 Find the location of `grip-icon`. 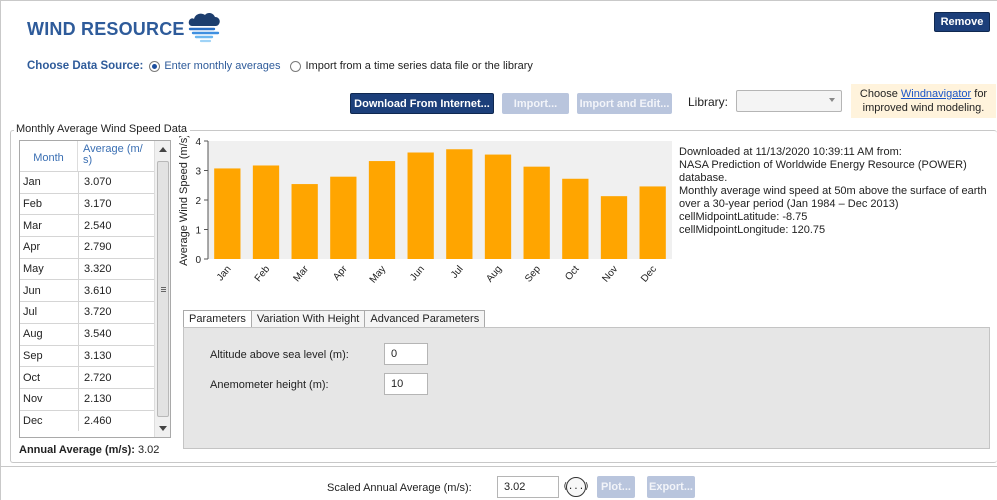

grip-icon is located at coordinates (163, 289).